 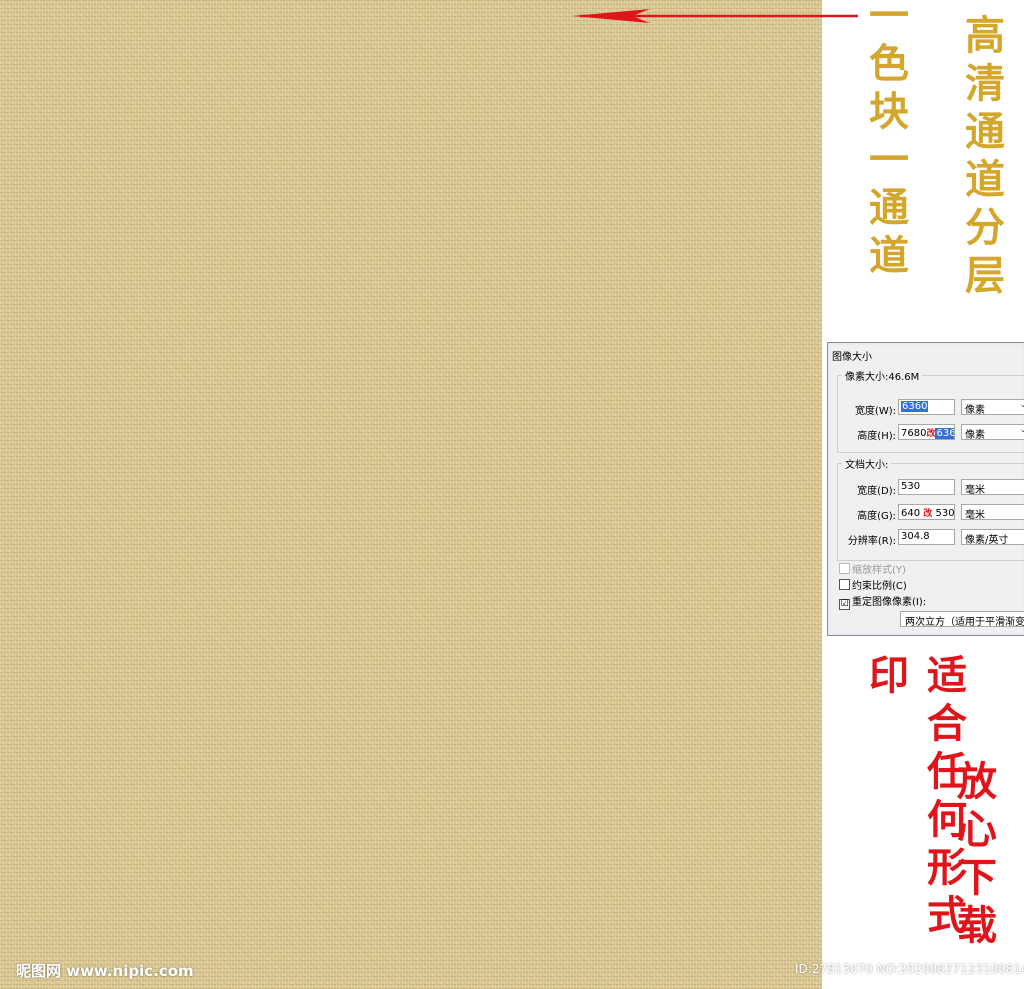 I want to click on doc-width-label: 宽度(D):, so click(x=876, y=491).